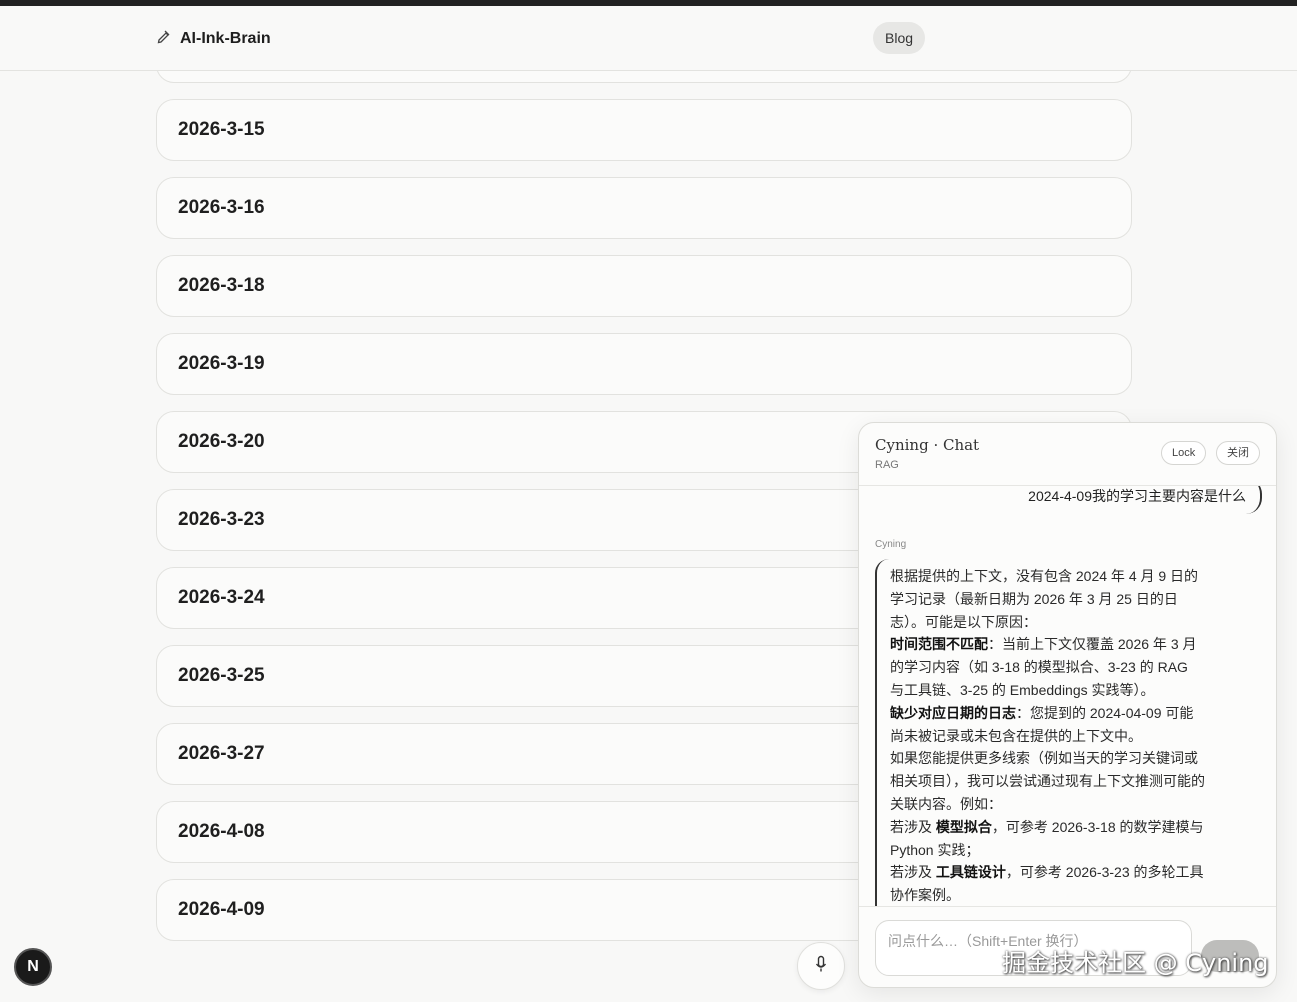  Describe the element at coordinates (221, 675) in the screenshot. I see `date-card-label: 2026-3-25` at that location.